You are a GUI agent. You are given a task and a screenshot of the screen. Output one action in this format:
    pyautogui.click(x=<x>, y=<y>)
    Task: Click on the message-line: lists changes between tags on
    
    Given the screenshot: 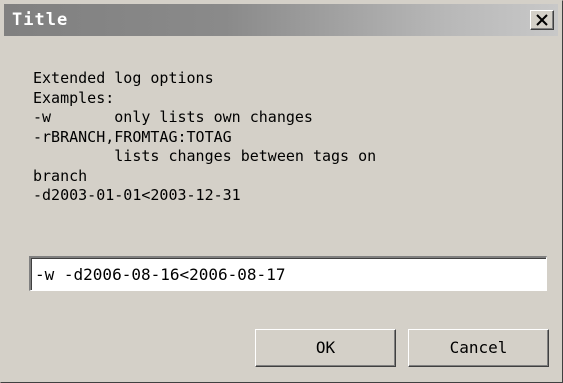 What is the action you would take?
    pyautogui.click(x=205, y=156)
    